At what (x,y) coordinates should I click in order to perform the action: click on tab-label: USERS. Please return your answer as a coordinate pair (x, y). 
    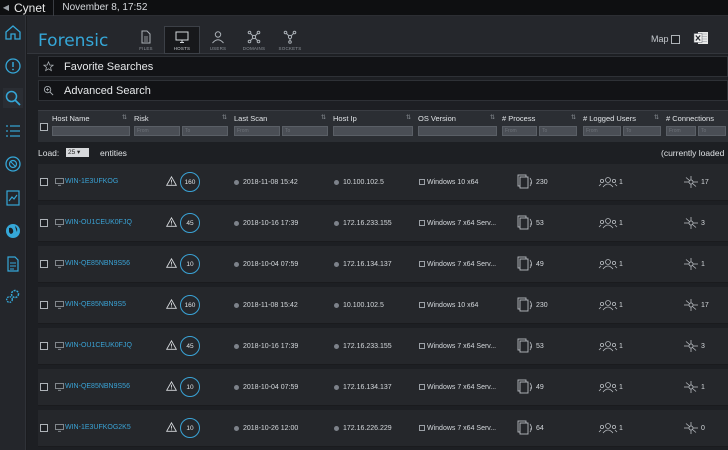
    Looking at the image, I should click on (218, 48).